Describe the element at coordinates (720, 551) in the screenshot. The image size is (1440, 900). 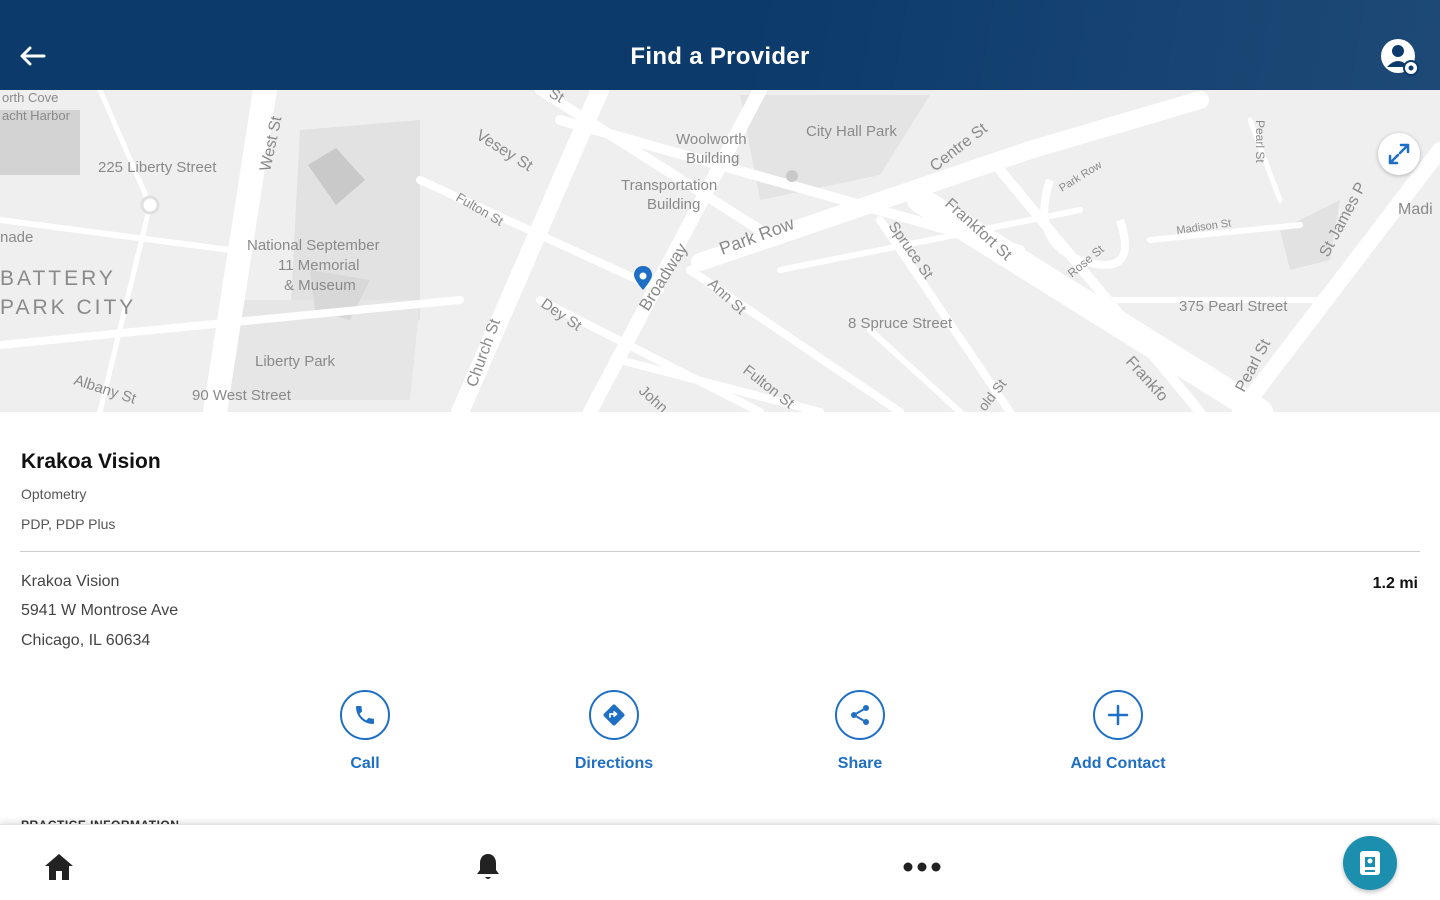
I see `divider` at that location.